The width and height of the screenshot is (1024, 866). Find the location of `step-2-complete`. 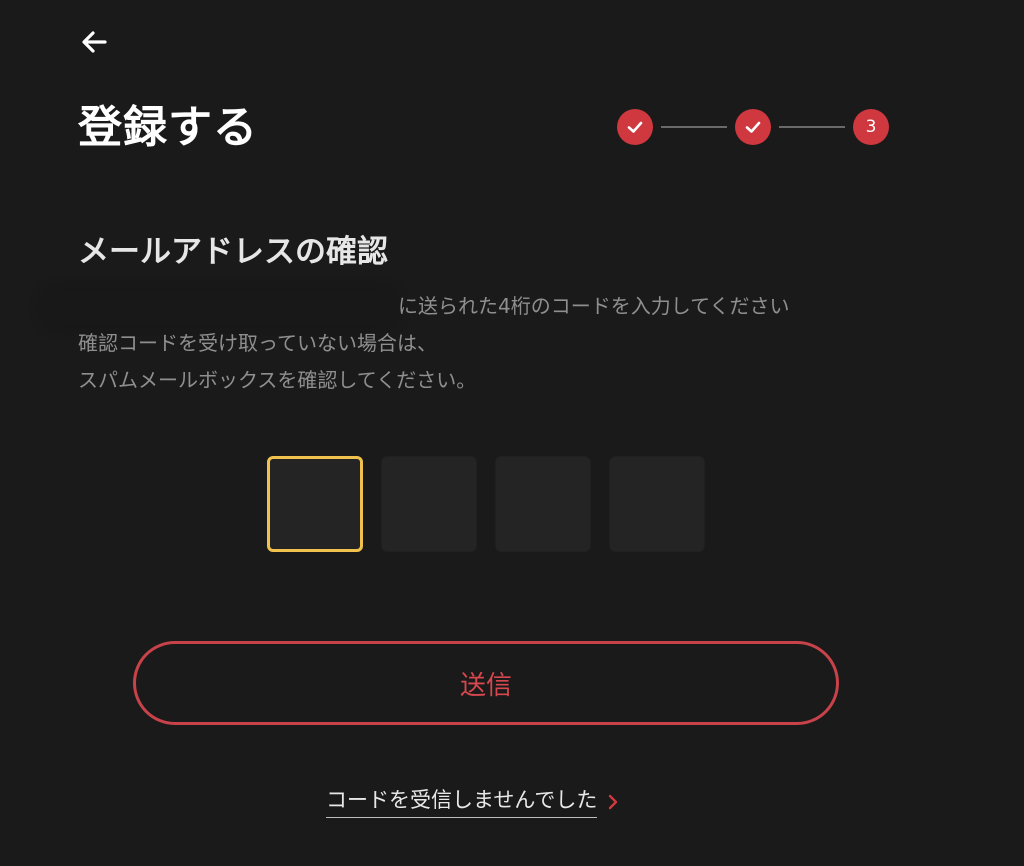

step-2-complete is located at coordinates (753, 127).